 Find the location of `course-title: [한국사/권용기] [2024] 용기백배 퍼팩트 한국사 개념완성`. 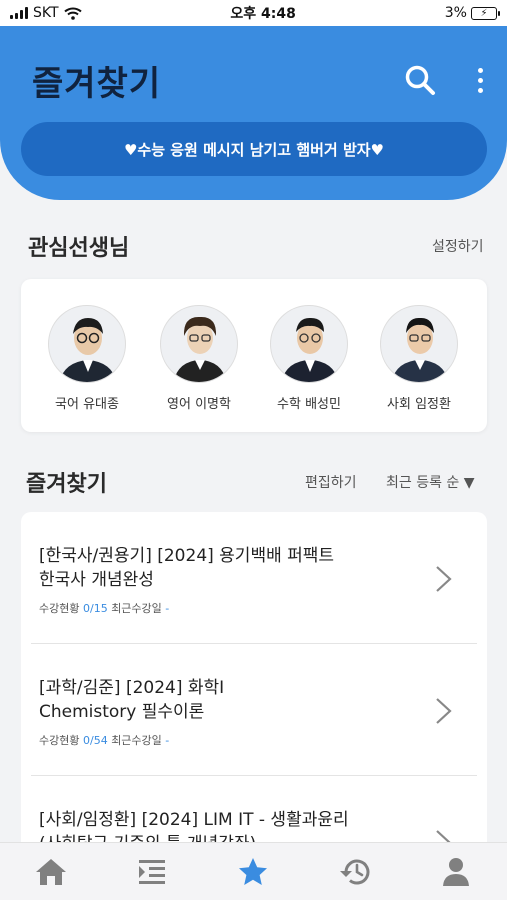

course-title: [한국사/권용기] [2024] 용기백배 퍼팩트 한국사 개념완성 is located at coordinates (234, 568).